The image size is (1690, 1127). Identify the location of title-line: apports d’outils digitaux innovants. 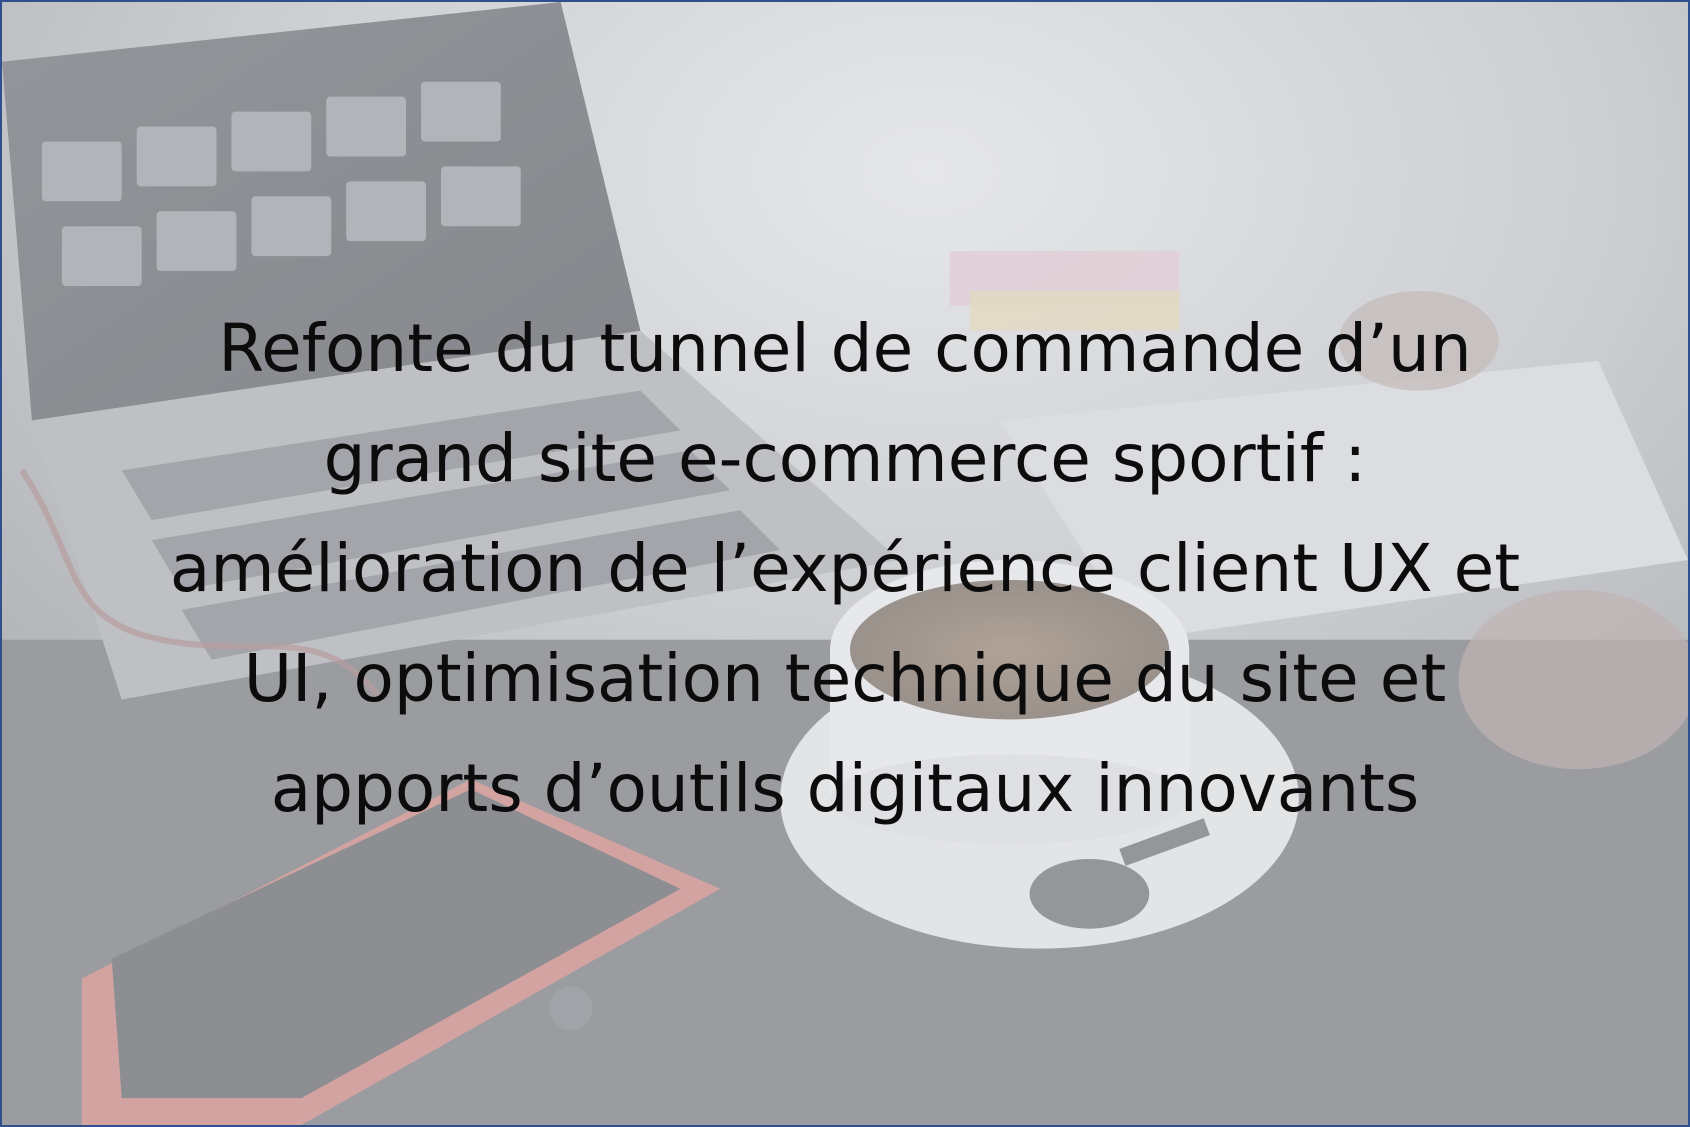
(845, 788).